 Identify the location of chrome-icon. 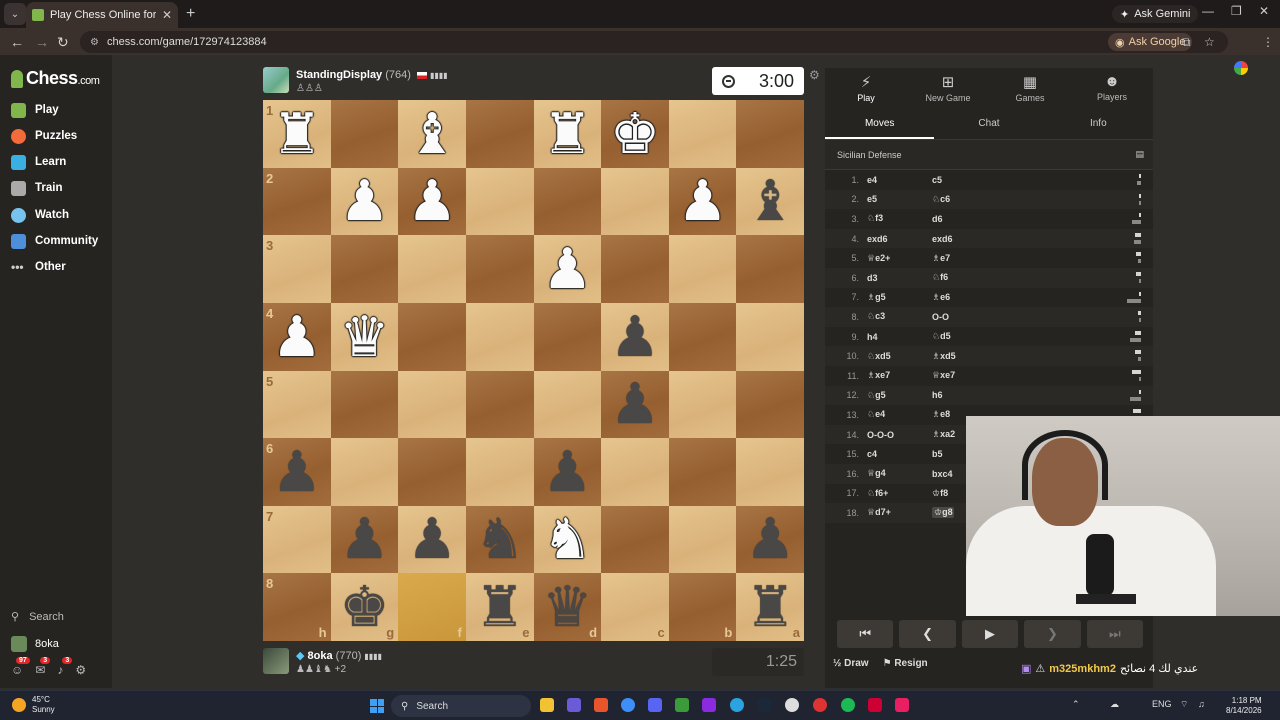
(628, 705).